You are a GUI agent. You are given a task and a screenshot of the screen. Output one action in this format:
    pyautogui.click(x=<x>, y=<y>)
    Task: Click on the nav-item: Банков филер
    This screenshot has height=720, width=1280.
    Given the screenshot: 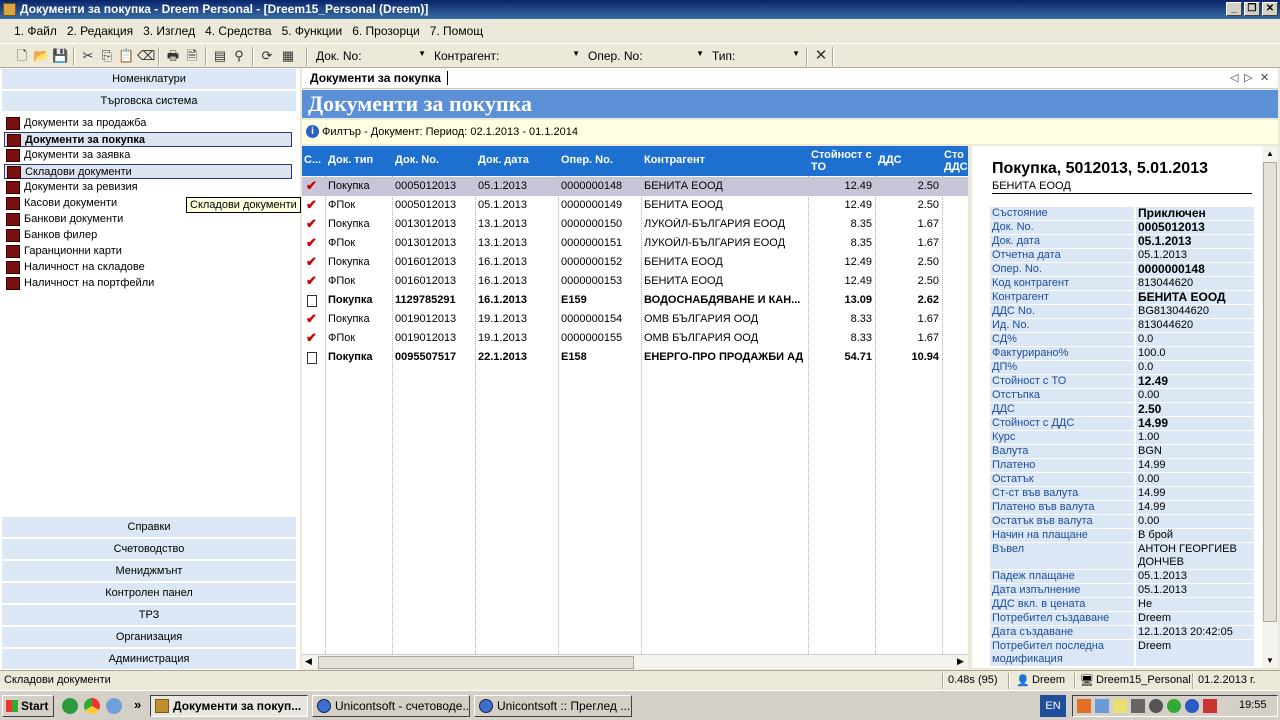 What is the action you would take?
    pyautogui.click(x=148, y=235)
    